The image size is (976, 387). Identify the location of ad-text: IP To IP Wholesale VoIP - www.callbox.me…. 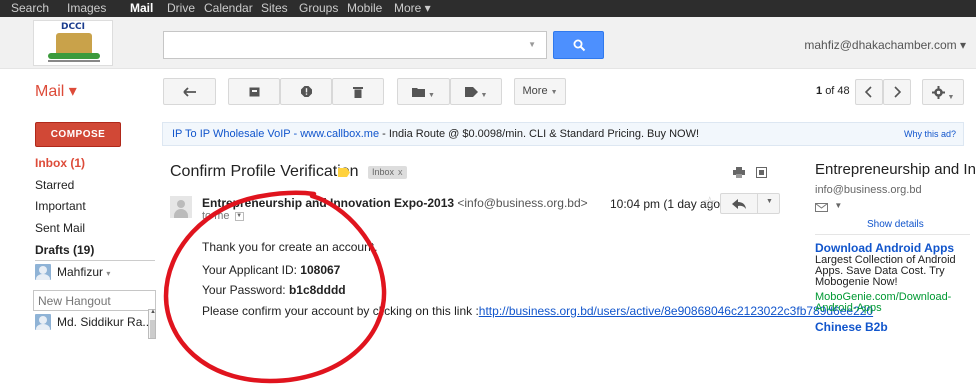
(435, 134).